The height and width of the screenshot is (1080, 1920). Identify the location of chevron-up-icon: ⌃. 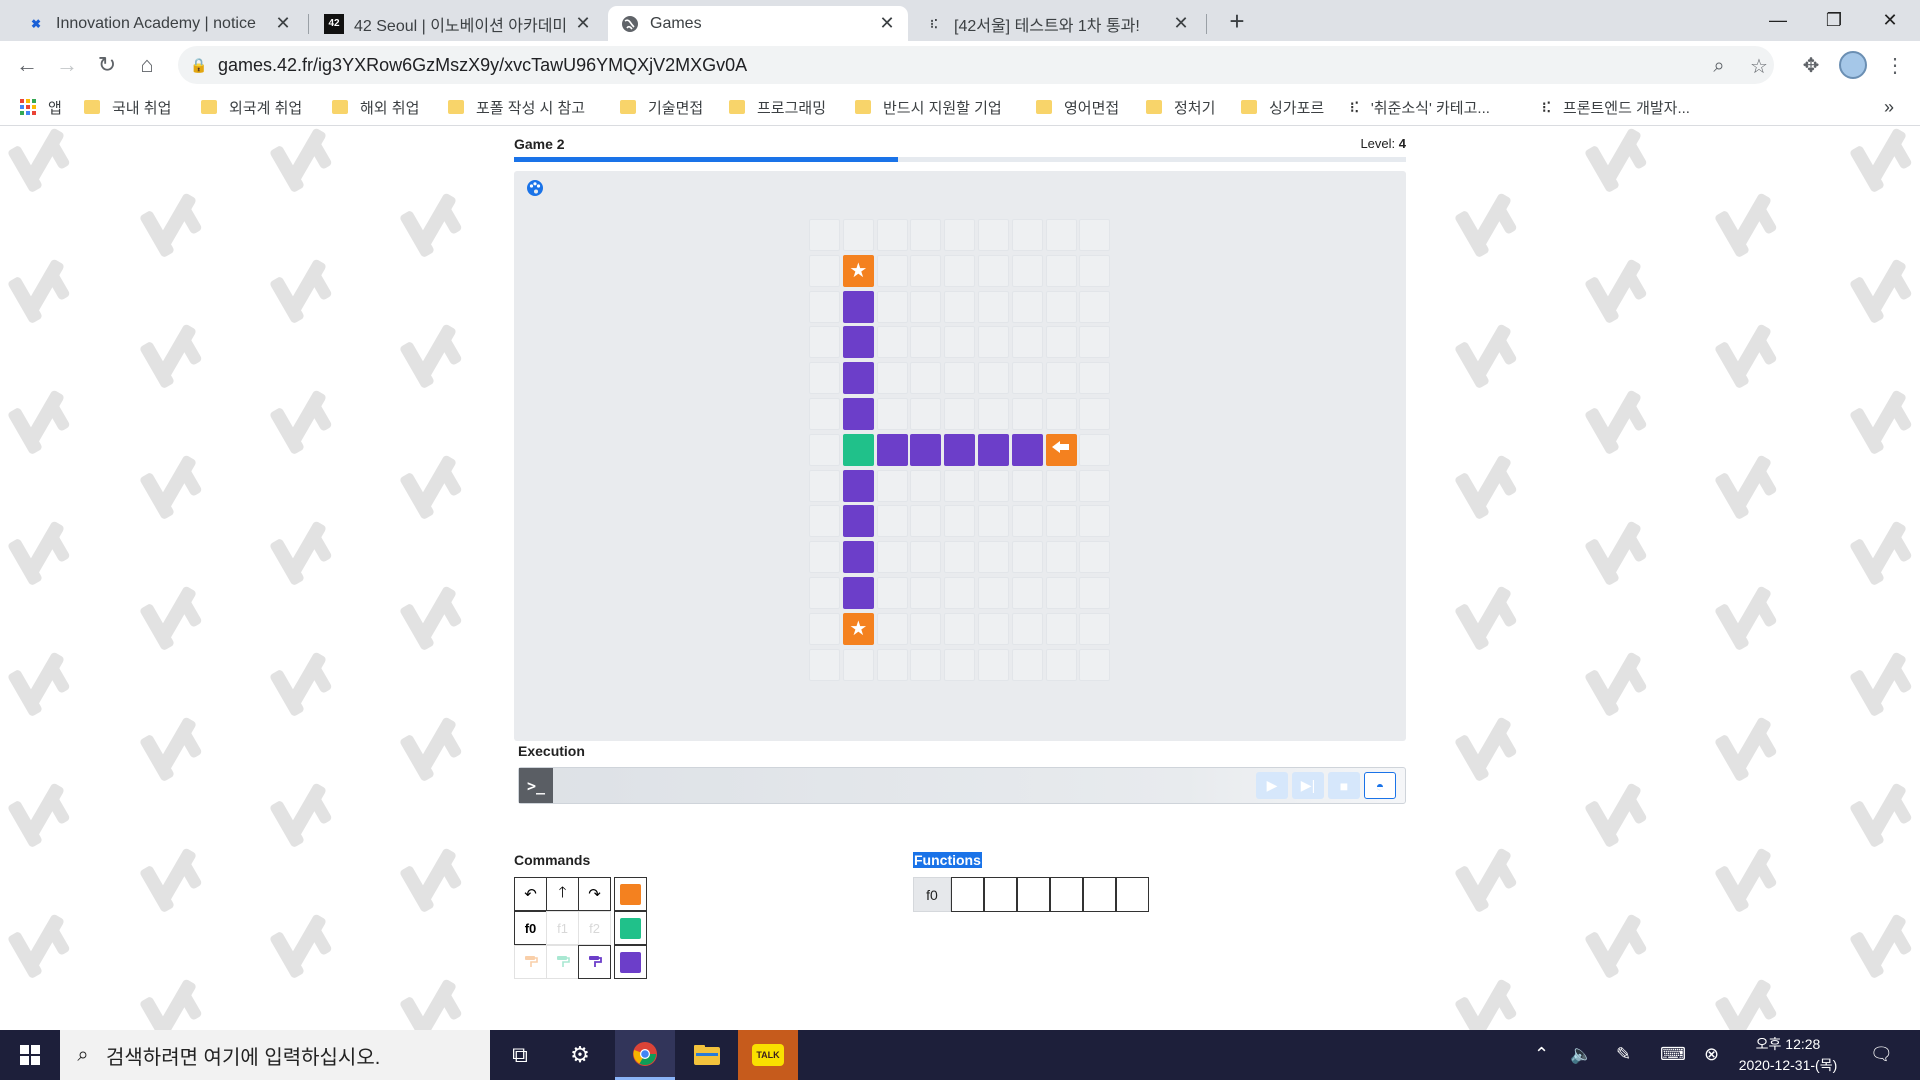
(1541, 1054).